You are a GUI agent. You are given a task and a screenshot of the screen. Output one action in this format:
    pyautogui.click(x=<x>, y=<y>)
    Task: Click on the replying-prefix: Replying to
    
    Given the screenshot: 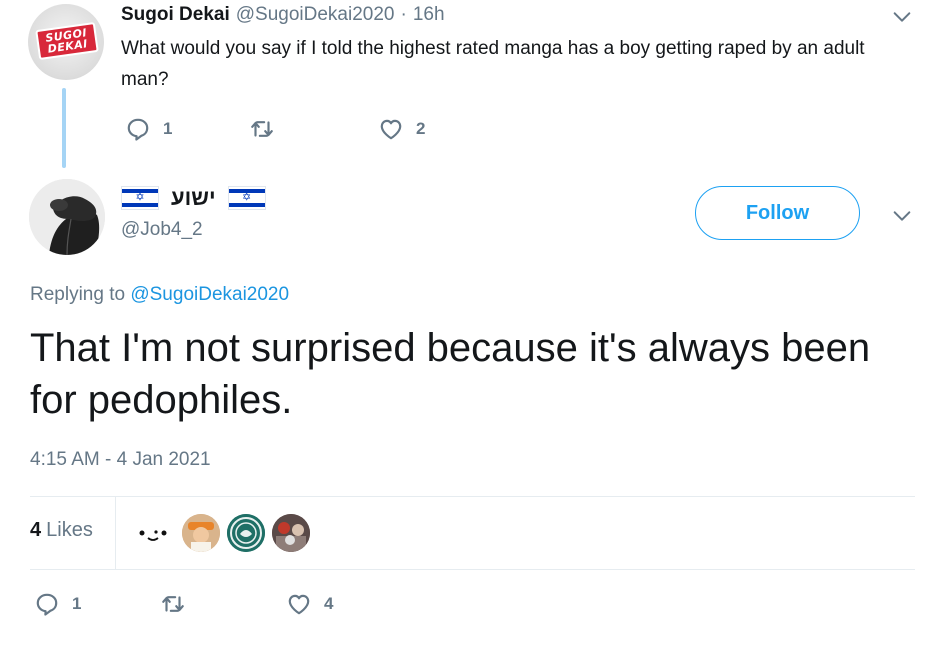 What is the action you would take?
    pyautogui.click(x=78, y=294)
    